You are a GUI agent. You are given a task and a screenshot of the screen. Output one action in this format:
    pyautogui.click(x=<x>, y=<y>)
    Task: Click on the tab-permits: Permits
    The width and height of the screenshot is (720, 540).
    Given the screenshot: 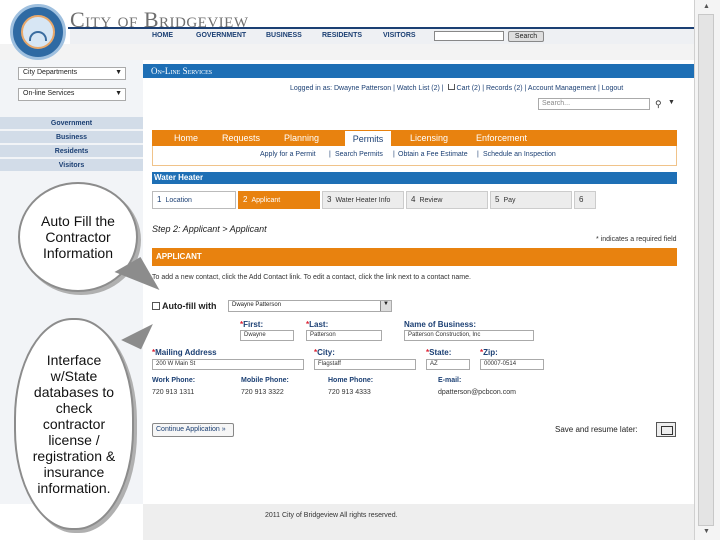 What is the action you would take?
    pyautogui.click(x=368, y=138)
    